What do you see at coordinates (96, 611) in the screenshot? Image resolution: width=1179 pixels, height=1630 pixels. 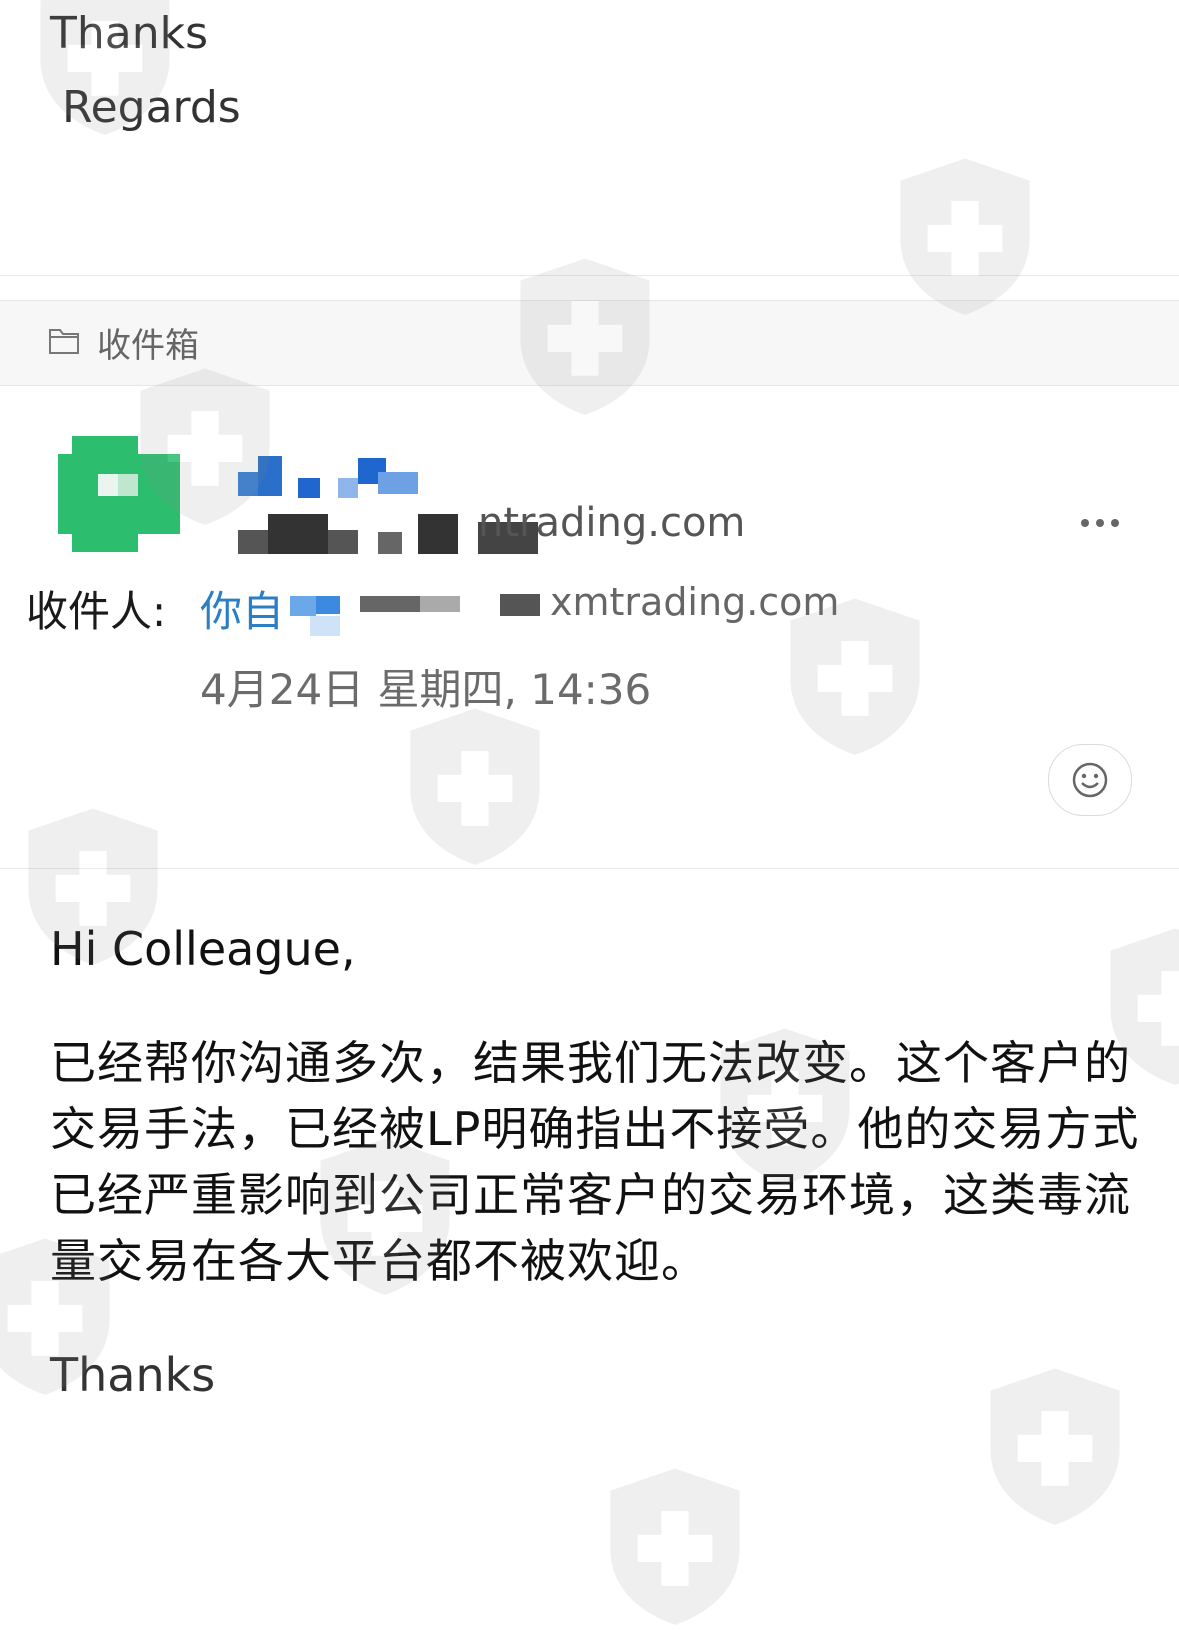 I see `recipient-label: 收件人:` at bounding box center [96, 611].